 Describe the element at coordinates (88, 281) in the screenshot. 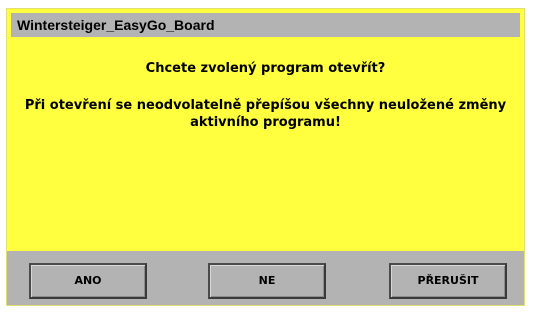

I see `yes-button: ANO` at that location.